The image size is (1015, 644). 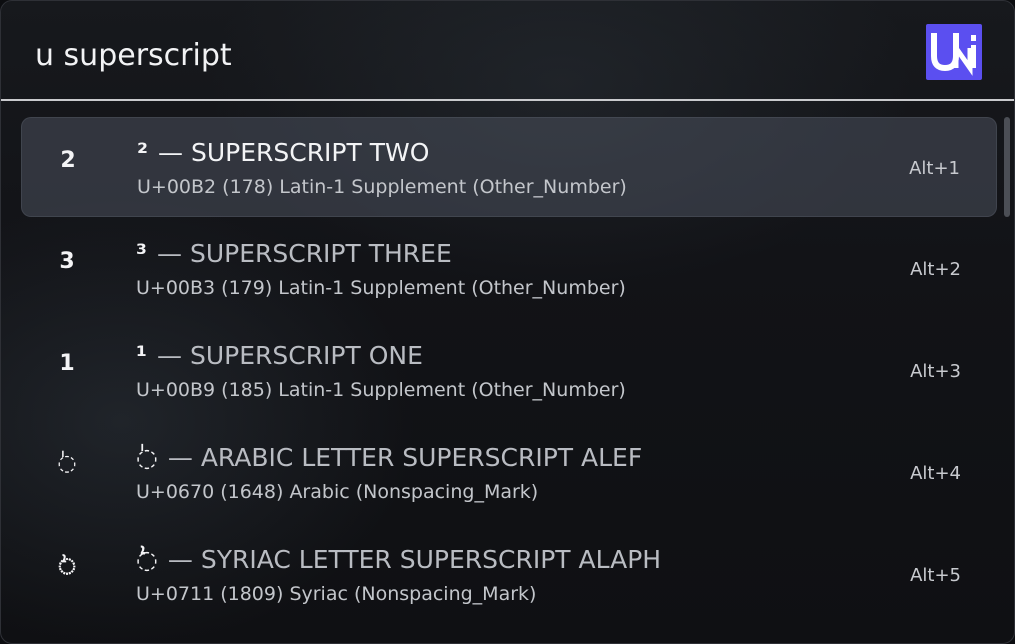 I want to click on result-glyph: 3, so click(x=67, y=261).